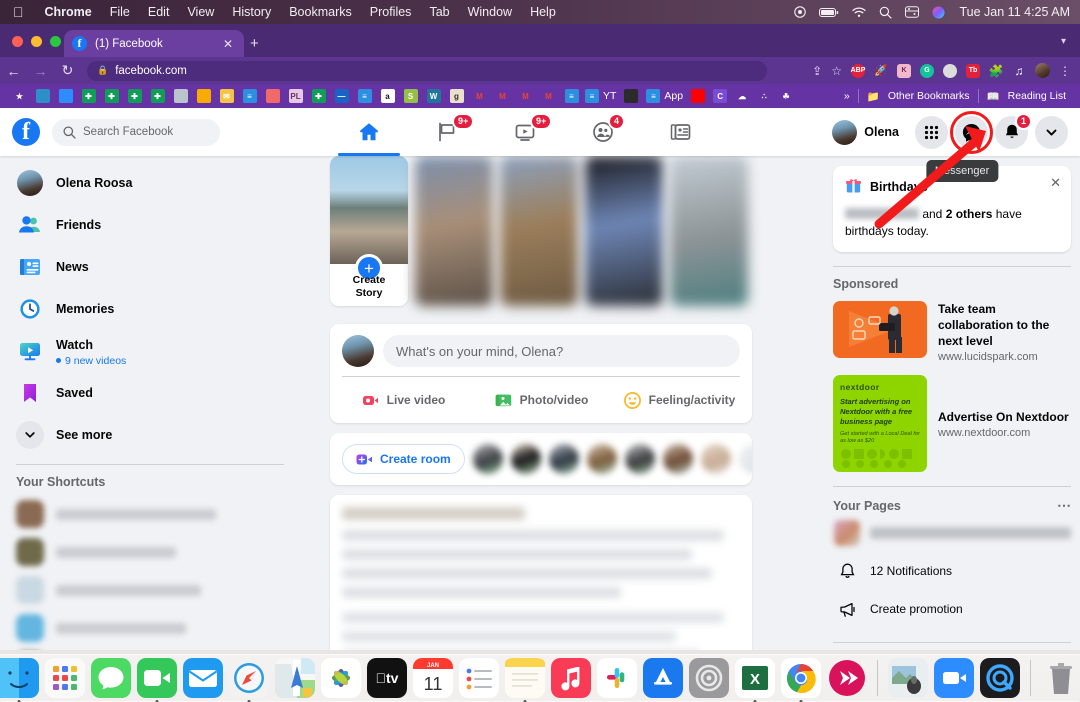 This screenshot has height=702, width=1080. Describe the element at coordinates (847, 678) in the screenshot. I see `dock-sendbird` at that location.